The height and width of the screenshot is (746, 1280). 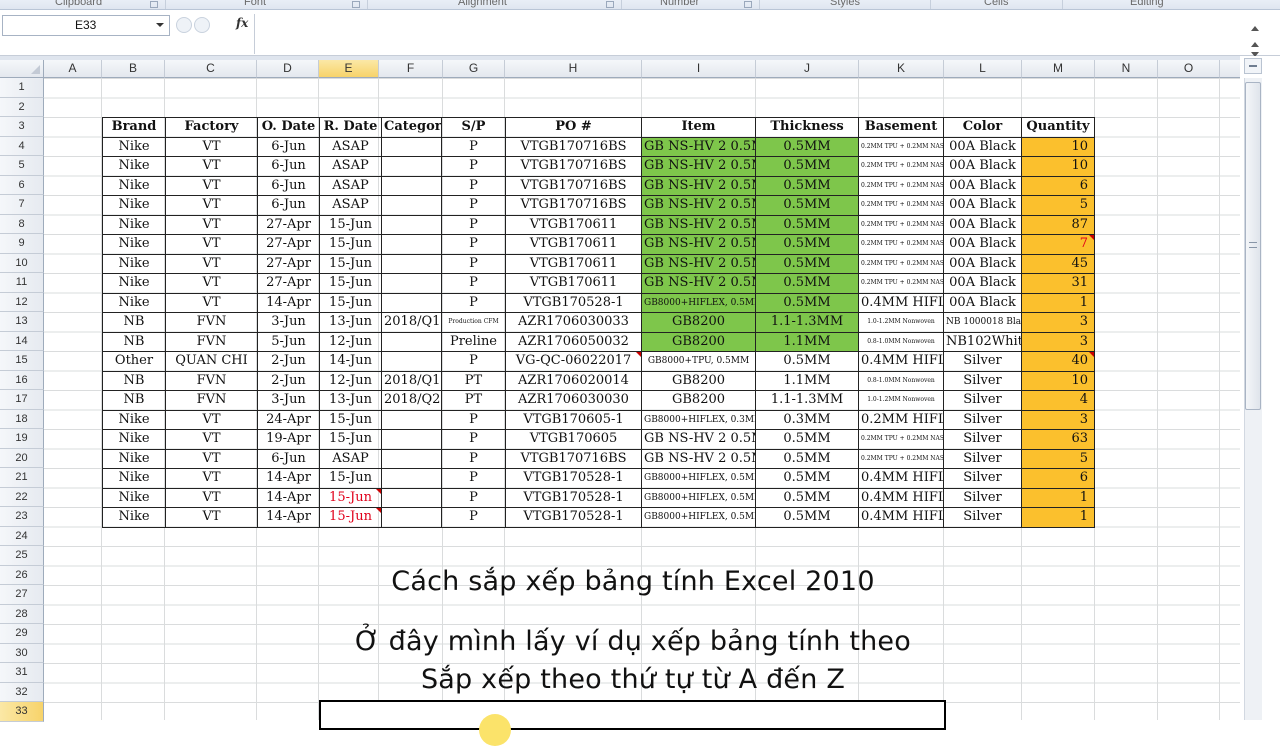 What do you see at coordinates (350, 361) in the screenshot?
I see `table-cell: 14-Jun` at bounding box center [350, 361].